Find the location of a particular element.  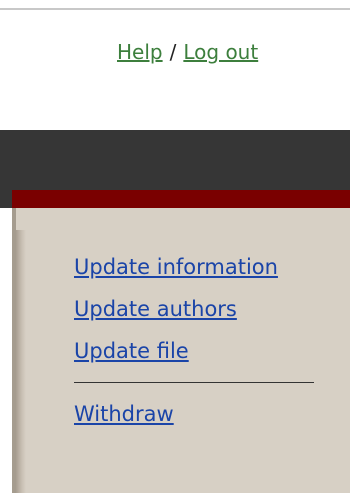

menu-divider is located at coordinates (194, 382).